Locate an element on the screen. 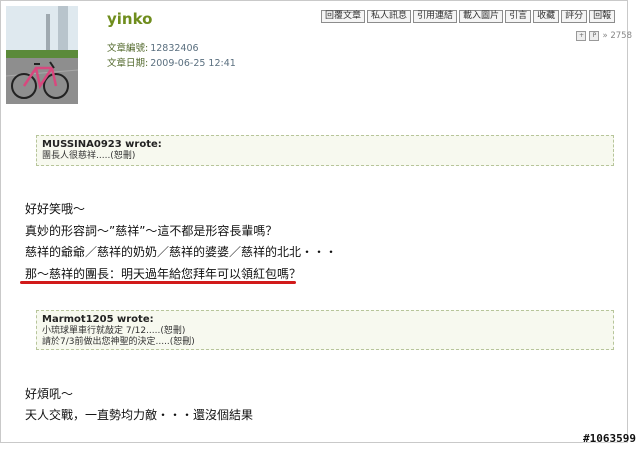  post-stats: + P » 2758 is located at coordinates (604, 36).